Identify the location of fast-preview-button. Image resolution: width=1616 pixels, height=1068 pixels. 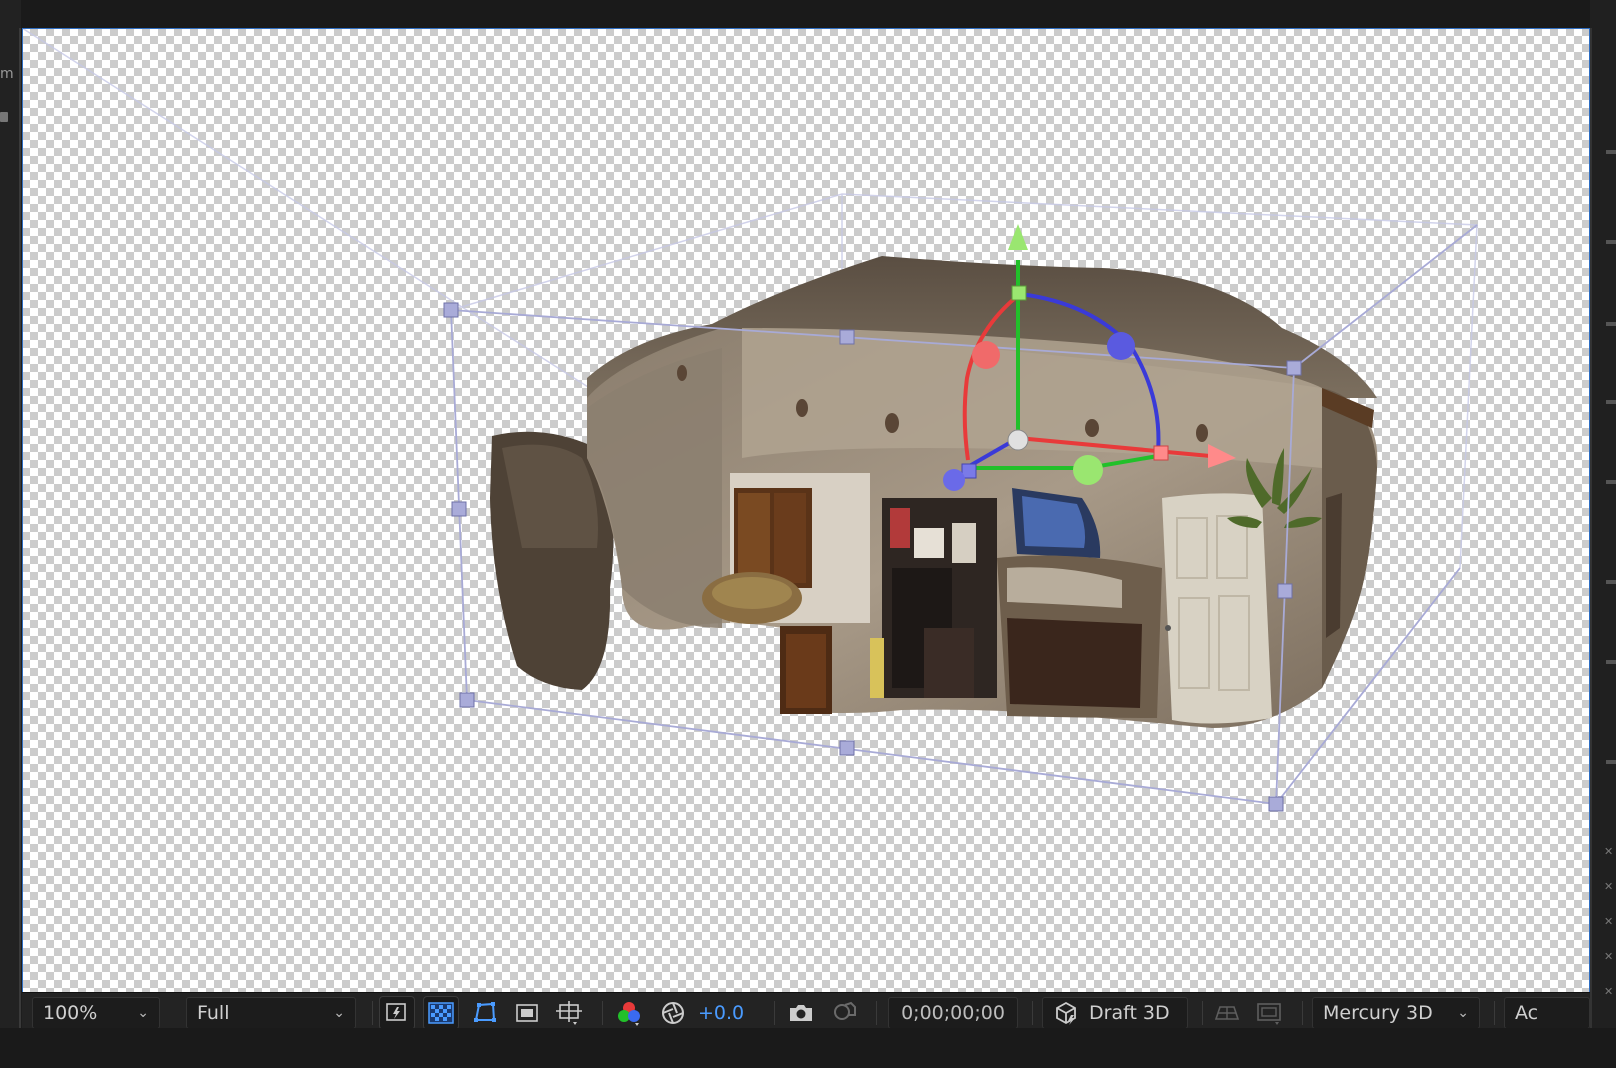
(397, 1013).